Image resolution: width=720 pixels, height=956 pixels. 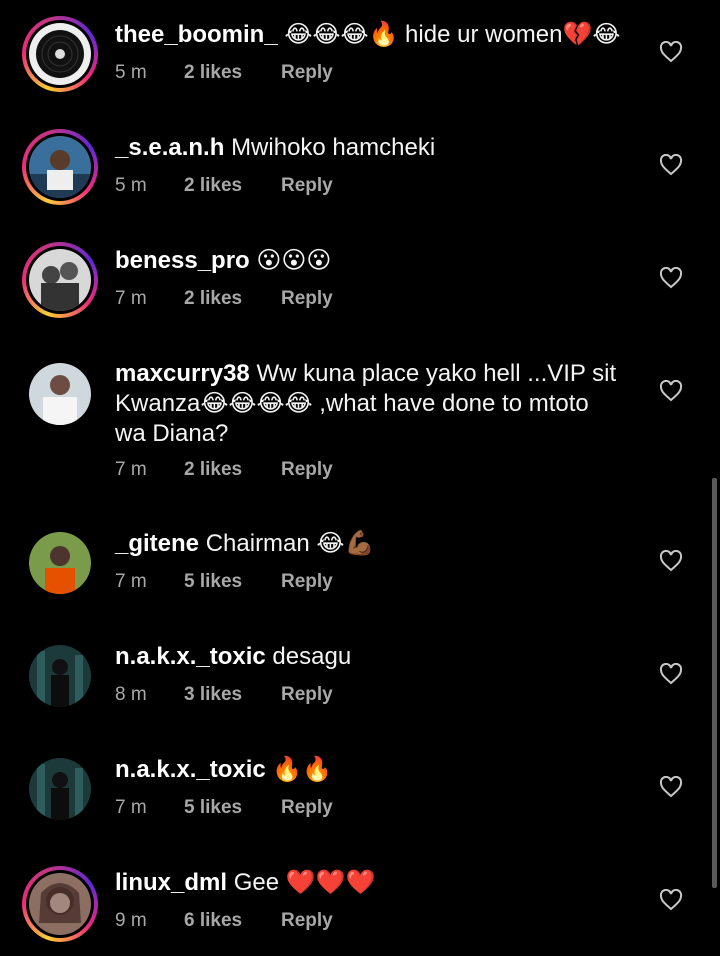 I want to click on comment-text: 🔥🔥, so click(x=302, y=769).